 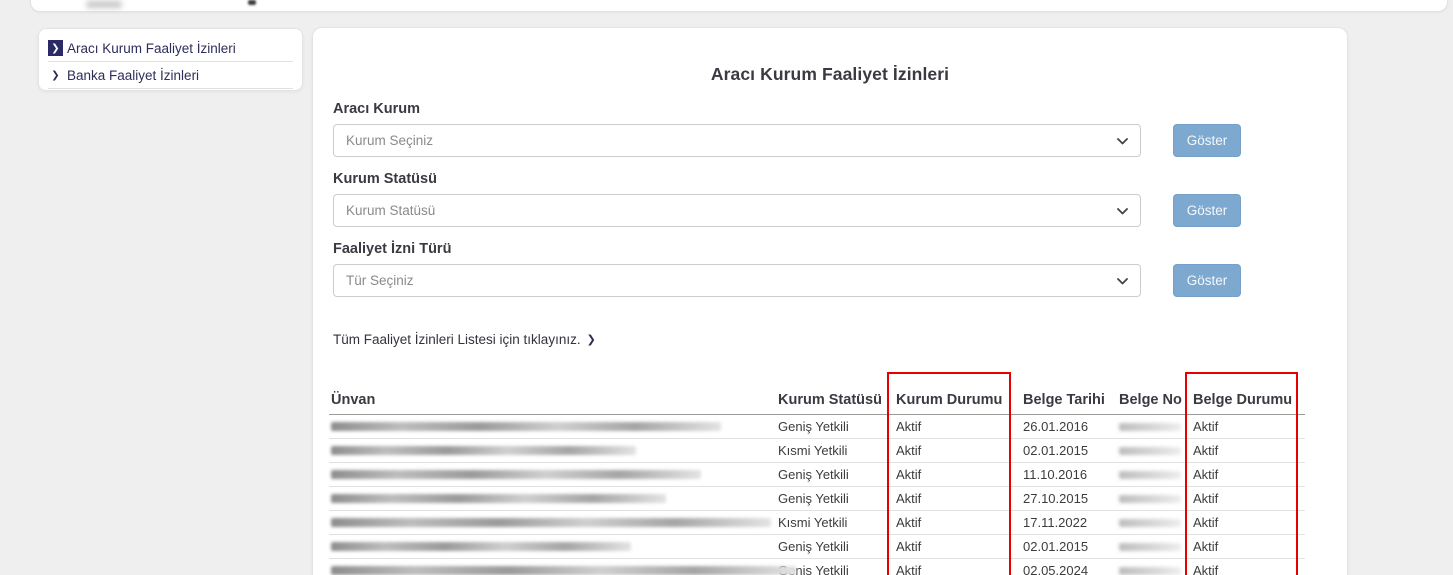 What do you see at coordinates (392, 249) in the screenshot?
I see `filter-label-faaliyet-izni-turu: Faaliyet İzni Türü` at bounding box center [392, 249].